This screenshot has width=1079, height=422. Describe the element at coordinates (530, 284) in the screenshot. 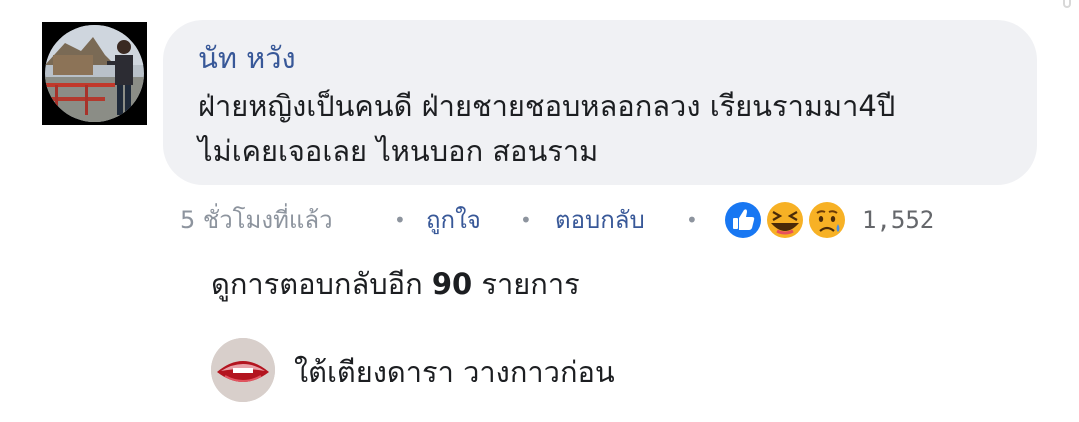

I see `more-replies-suffix: รายการ` at that location.